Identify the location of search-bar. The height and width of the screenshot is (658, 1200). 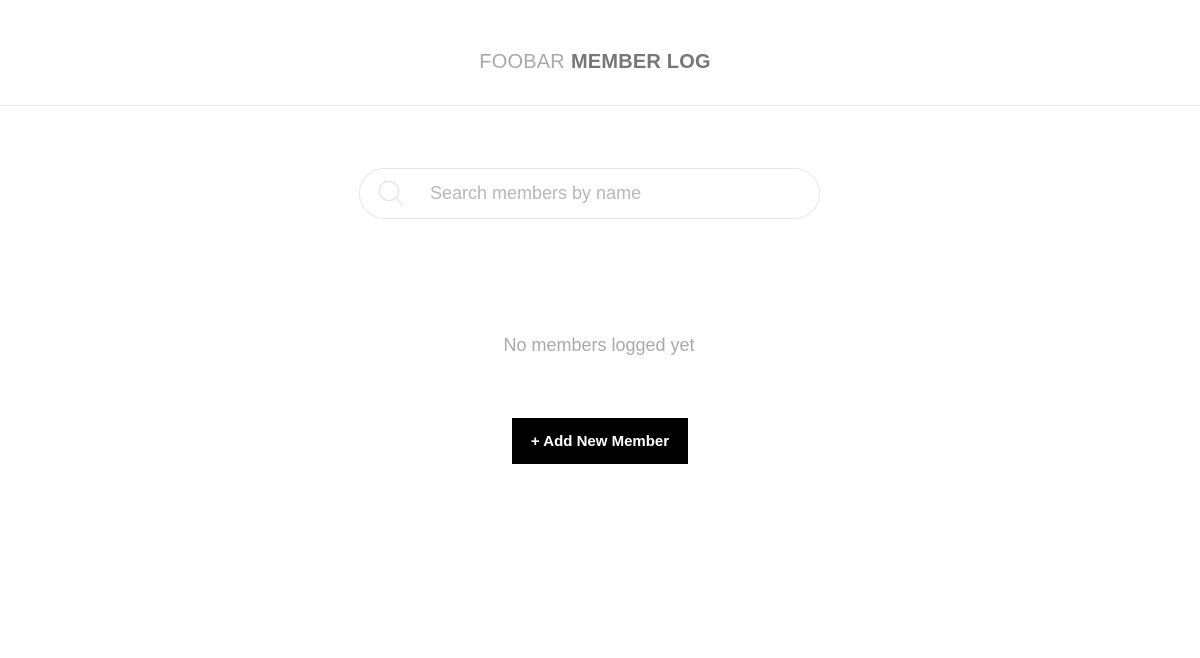
(589, 193).